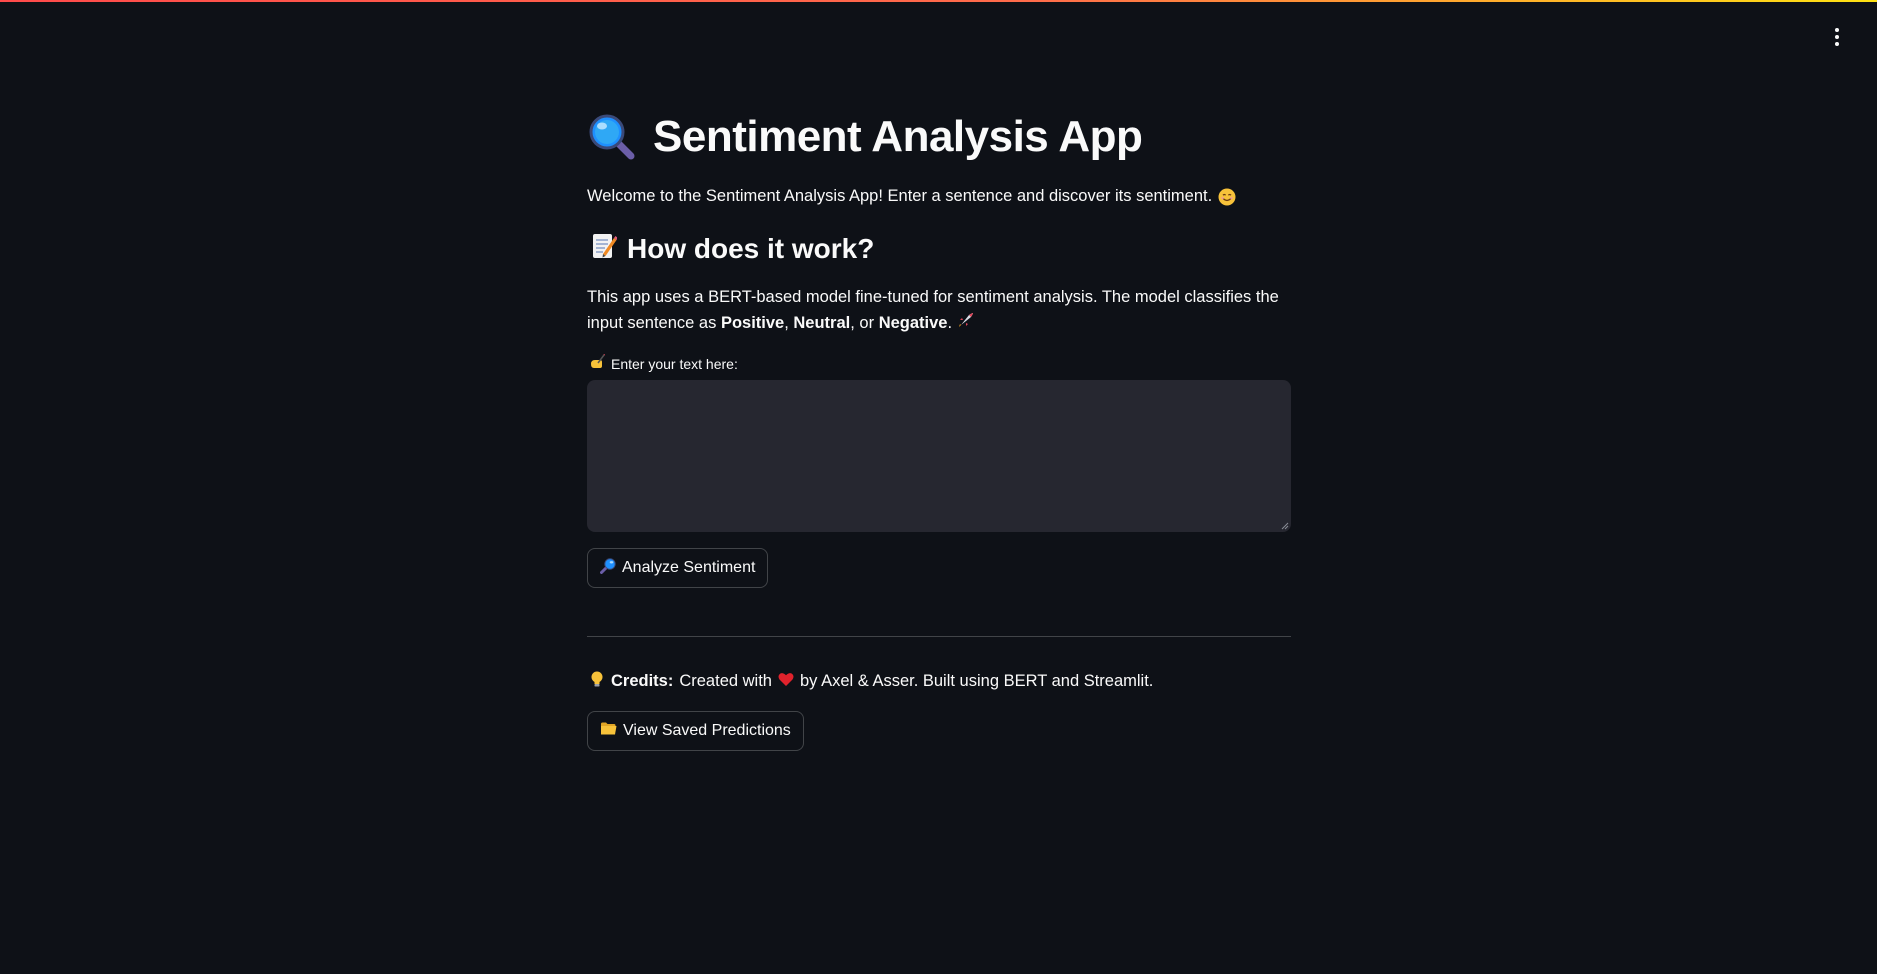 This screenshot has height=974, width=1877. Describe the element at coordinates (913, 323) in the screenshot. I see `negative-label: Negative` at that location.